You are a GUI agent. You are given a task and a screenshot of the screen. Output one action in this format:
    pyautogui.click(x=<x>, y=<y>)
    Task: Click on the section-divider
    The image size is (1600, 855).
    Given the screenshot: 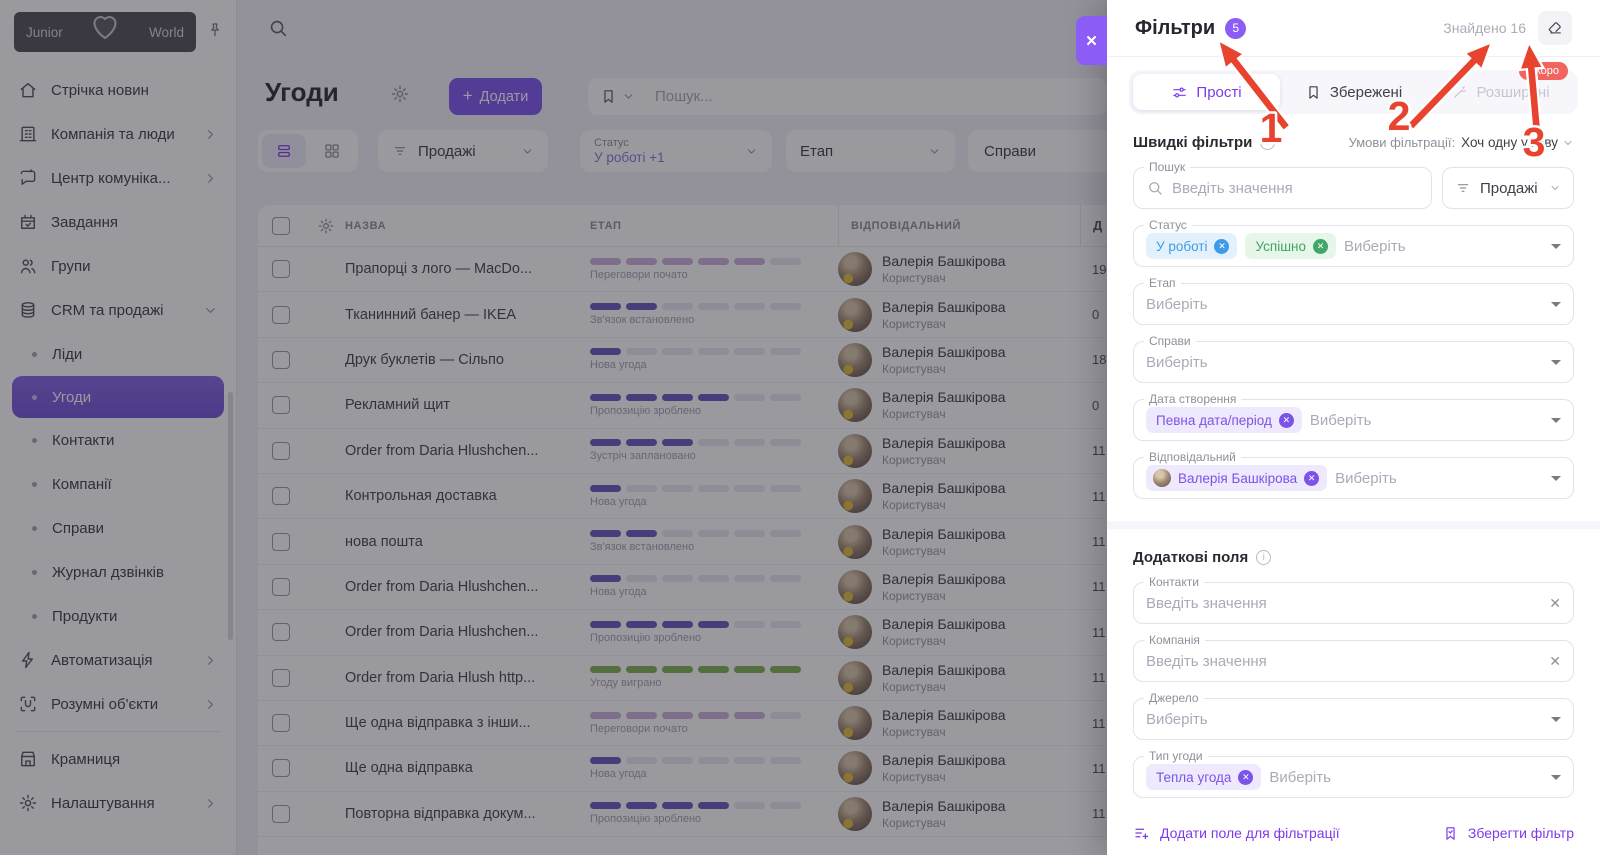 What is the action you would take?
    pyautogui.click(x=1353, y=525)
    